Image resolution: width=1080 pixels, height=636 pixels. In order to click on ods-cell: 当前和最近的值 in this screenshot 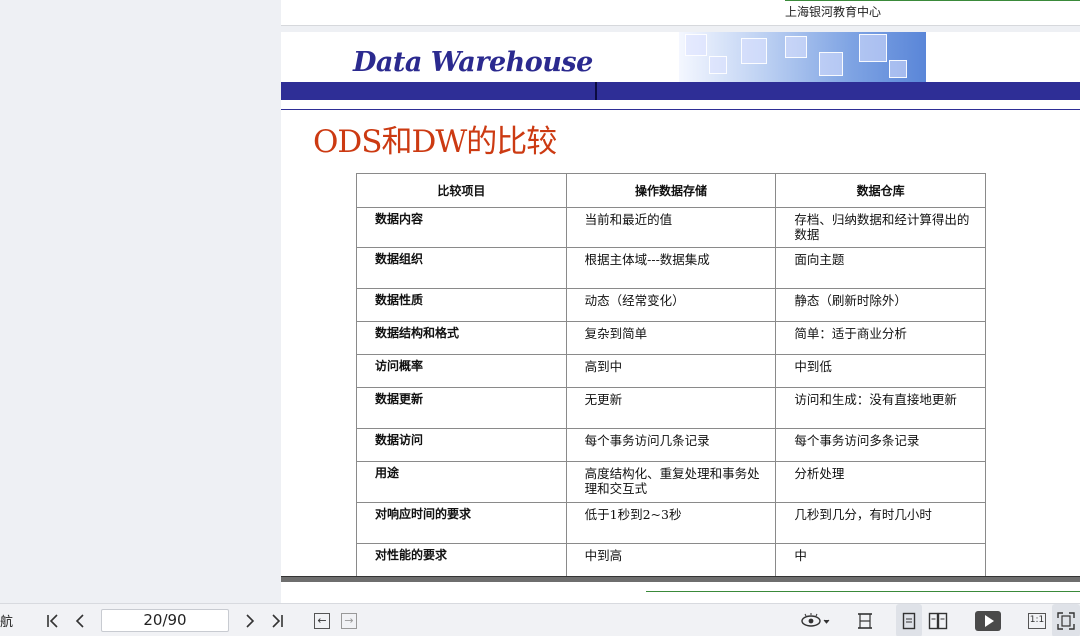, I will do `click(671, 227)`.